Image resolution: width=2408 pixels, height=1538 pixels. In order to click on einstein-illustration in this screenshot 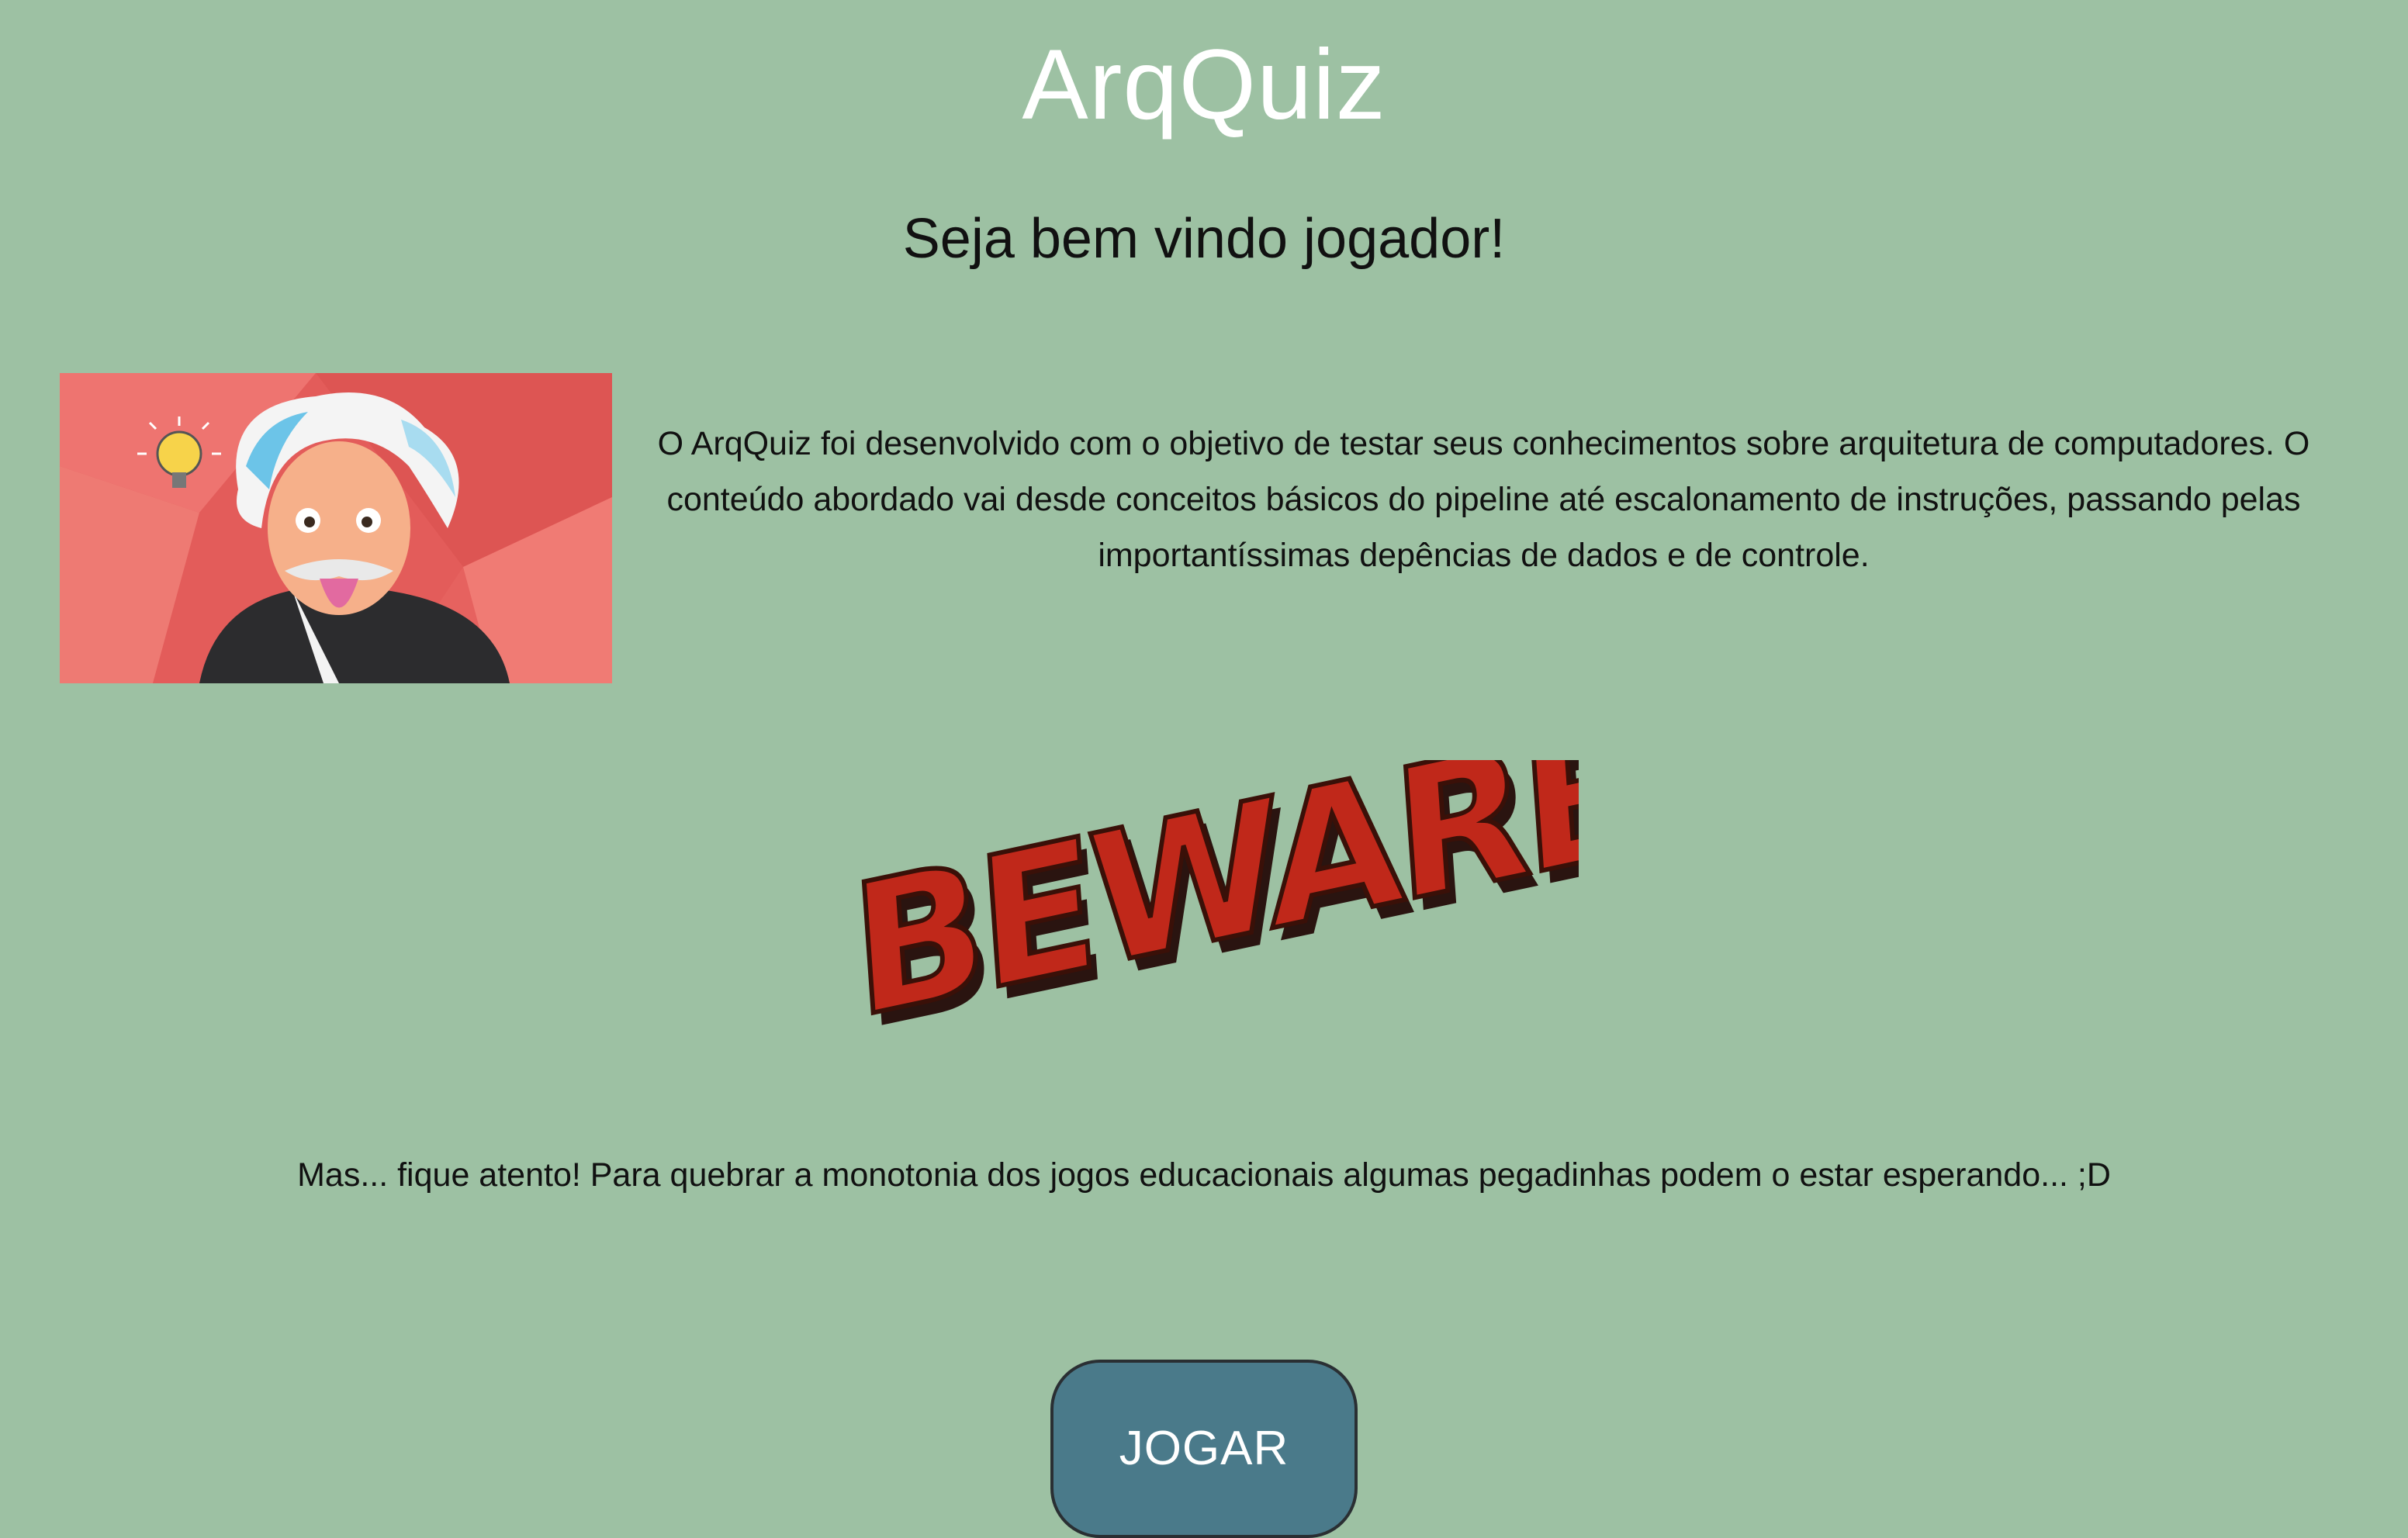, I will do `click(336, 528)`.